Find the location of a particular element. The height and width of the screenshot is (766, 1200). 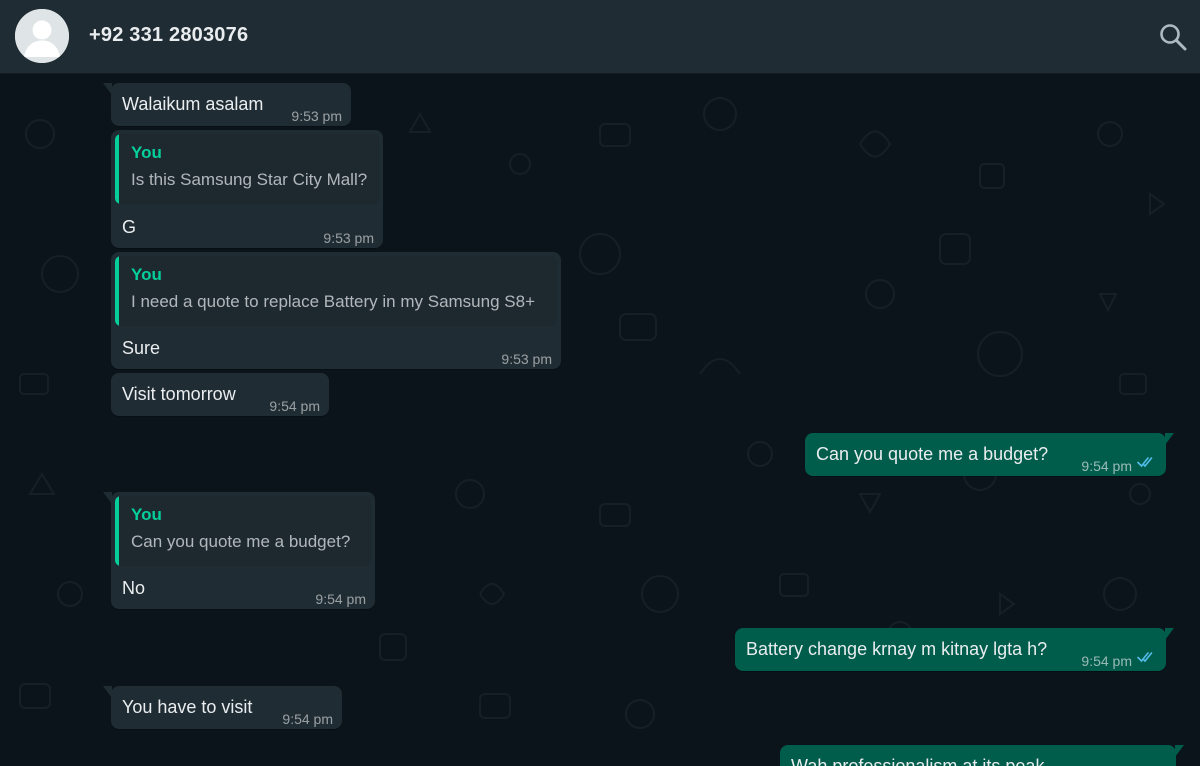

default-avatar-icon is located at coordinates (42, 36).